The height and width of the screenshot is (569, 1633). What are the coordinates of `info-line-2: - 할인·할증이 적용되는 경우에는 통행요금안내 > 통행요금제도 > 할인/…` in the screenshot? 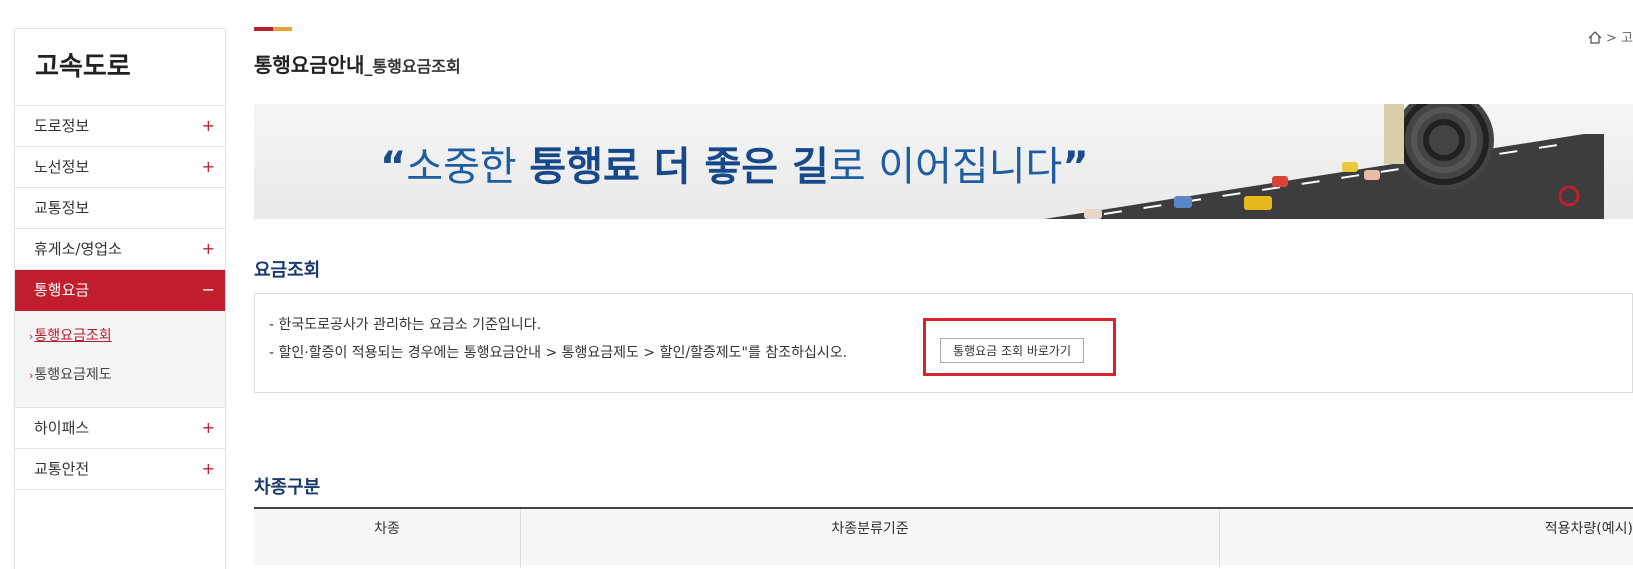 It's located at (558, 353).